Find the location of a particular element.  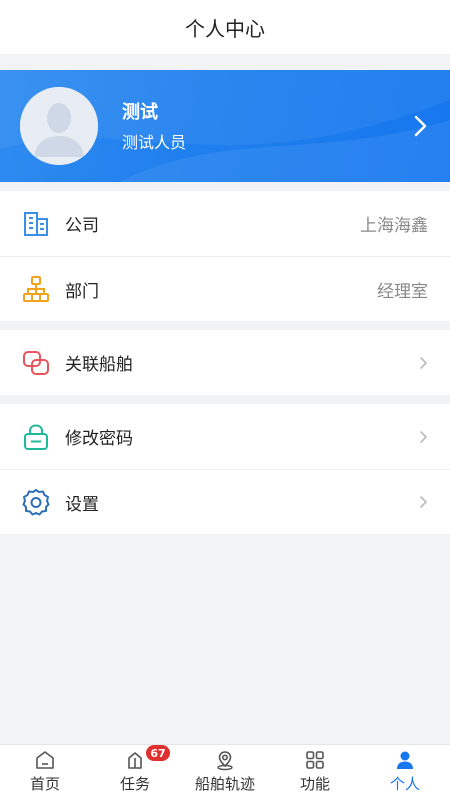

bottom-tab-bar: 首页 67 任务 船舶轨迹 功能 个人 is located at coordinates (225, 772).